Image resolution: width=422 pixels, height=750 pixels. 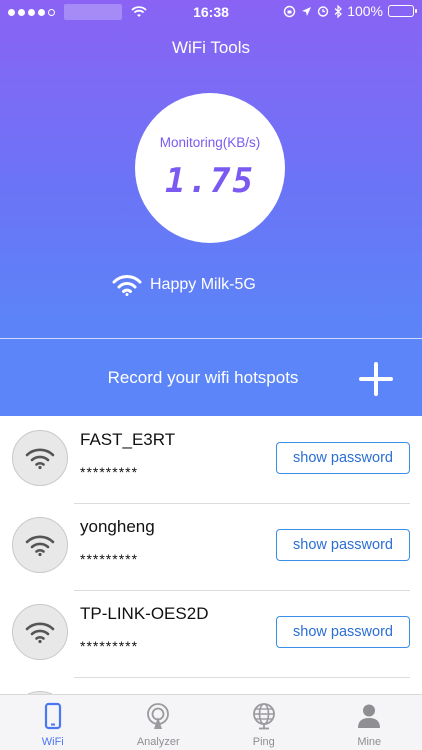 I want to click on rotation-lock-icon, so click(x=289, y=11).